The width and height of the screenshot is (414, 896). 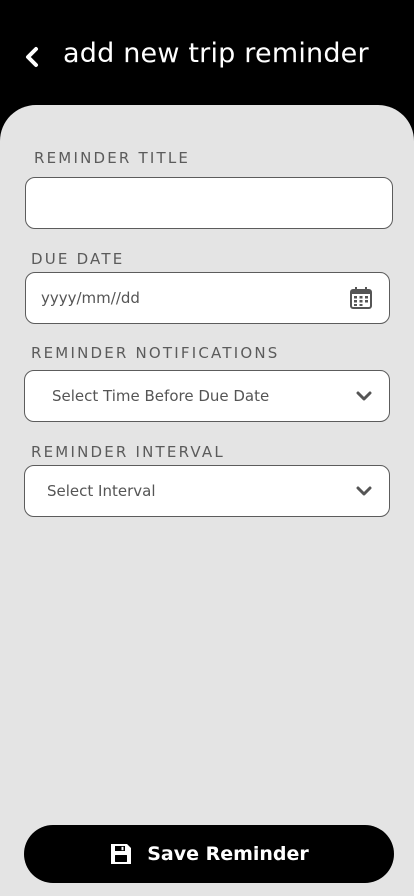 What do you see at coordinates (90, 298) in the screenshot?
I see `due-date-placeholder: yyyy/mm//dd` at bounding box center [90, 298].